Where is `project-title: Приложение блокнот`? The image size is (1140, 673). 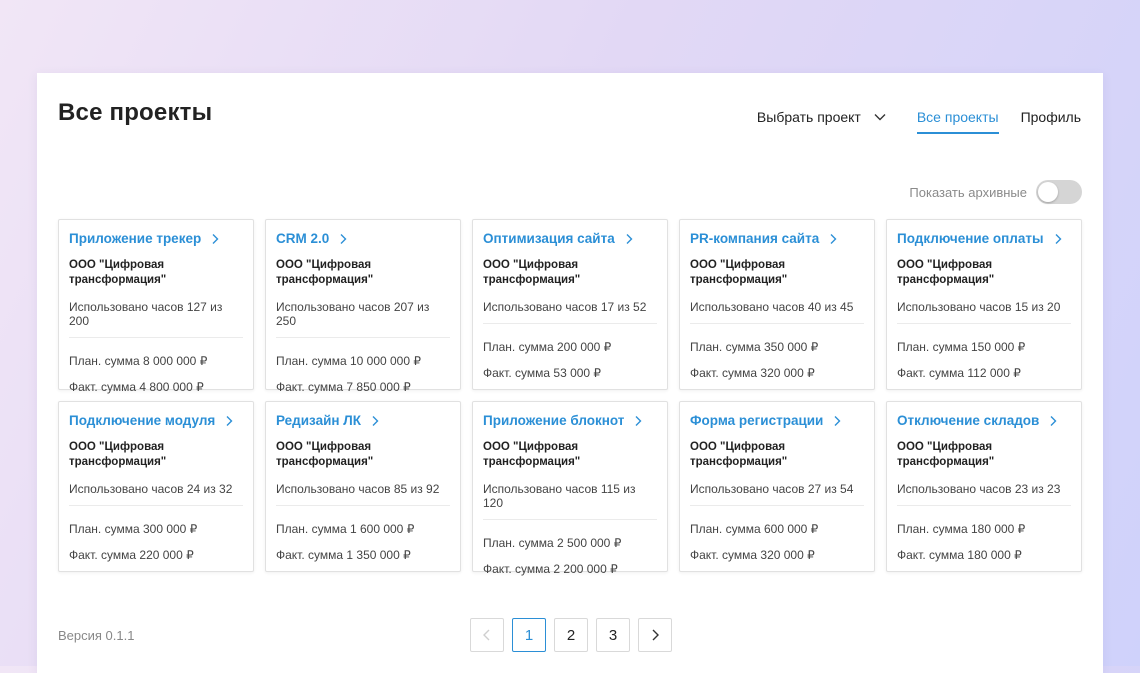
project-title: Приложение блокнот is located at coordinates (554, 420).